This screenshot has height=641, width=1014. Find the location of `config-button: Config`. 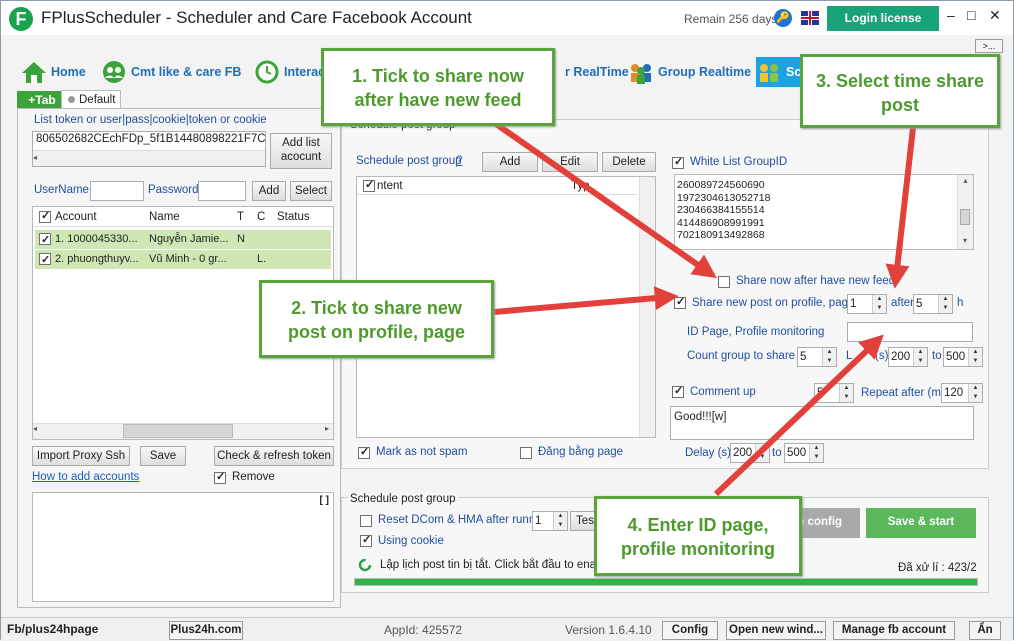

config-button: Config is located at coordinates (690, 630).